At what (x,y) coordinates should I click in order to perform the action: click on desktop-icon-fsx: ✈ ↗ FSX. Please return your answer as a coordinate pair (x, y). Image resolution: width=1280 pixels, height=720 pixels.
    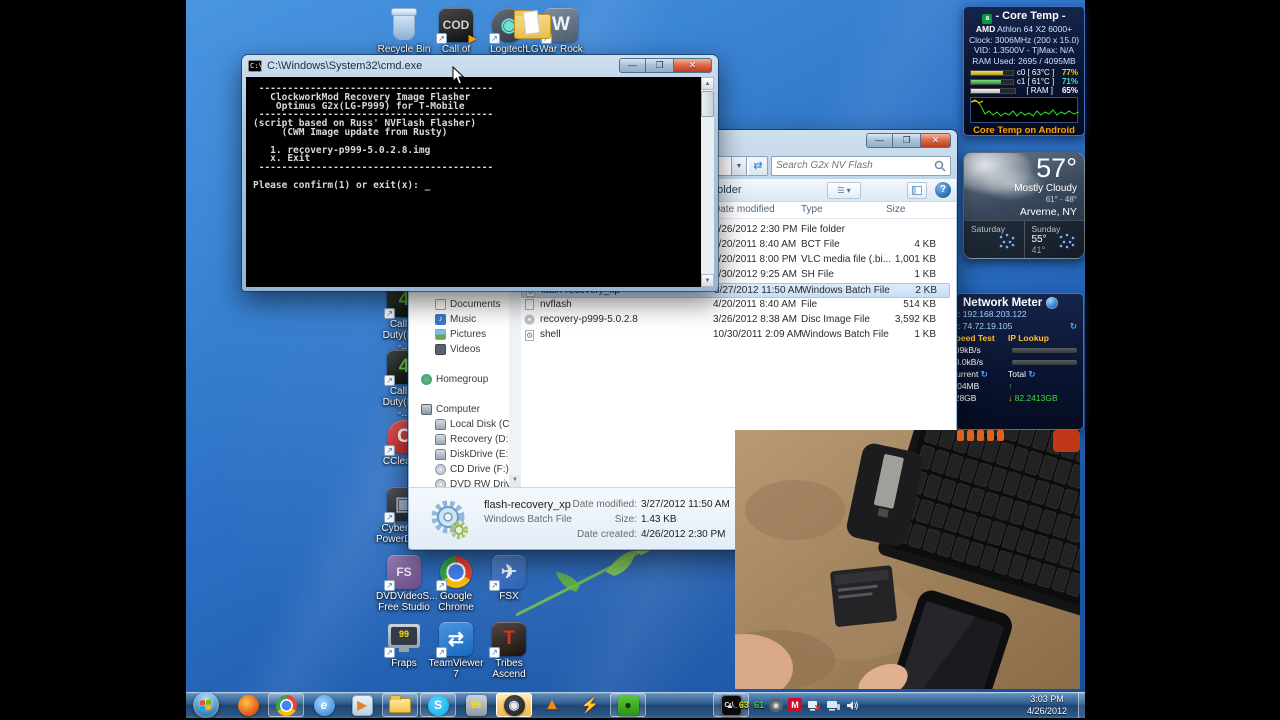
    Looking at the image, I should click on (509, 578).